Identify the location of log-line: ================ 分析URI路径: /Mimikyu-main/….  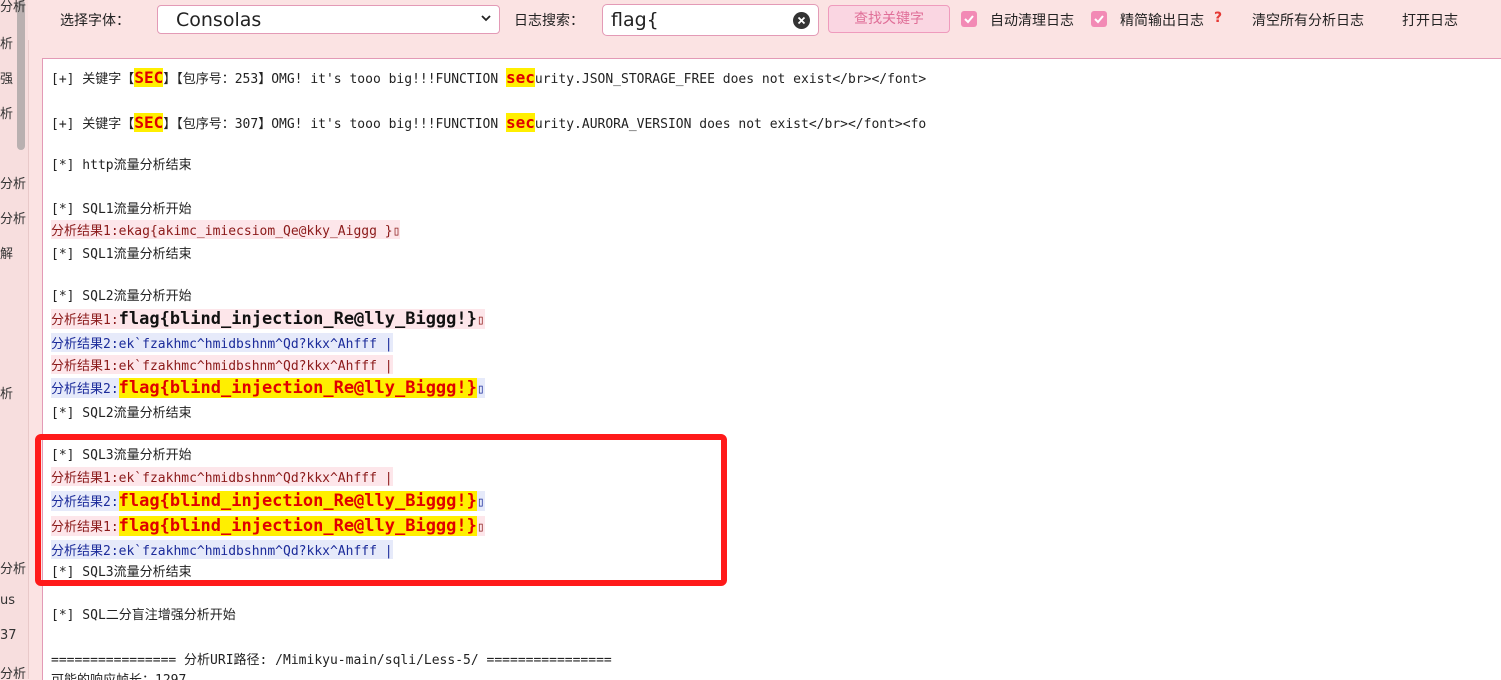
(331, 660).